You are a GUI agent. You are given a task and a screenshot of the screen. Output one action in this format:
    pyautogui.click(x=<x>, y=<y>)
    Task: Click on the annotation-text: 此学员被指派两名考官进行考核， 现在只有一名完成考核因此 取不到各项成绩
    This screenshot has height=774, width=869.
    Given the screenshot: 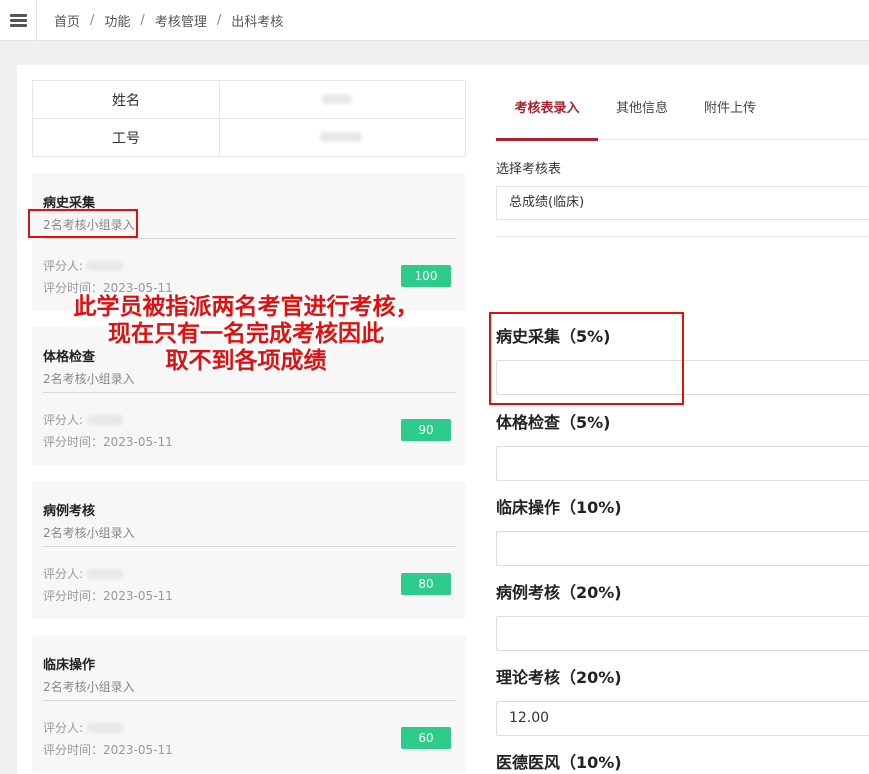 What is the action you would take?
    pyautogui.click(x=246, y=333)
    